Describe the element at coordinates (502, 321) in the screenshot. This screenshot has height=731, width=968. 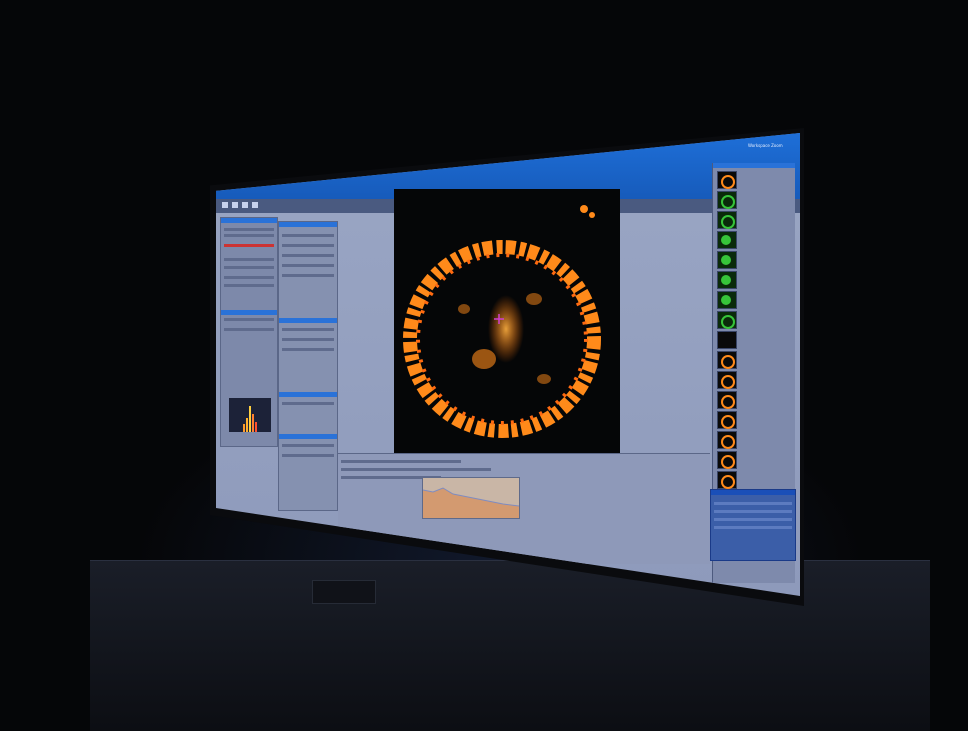
I see `cell-image-svg` at that location.